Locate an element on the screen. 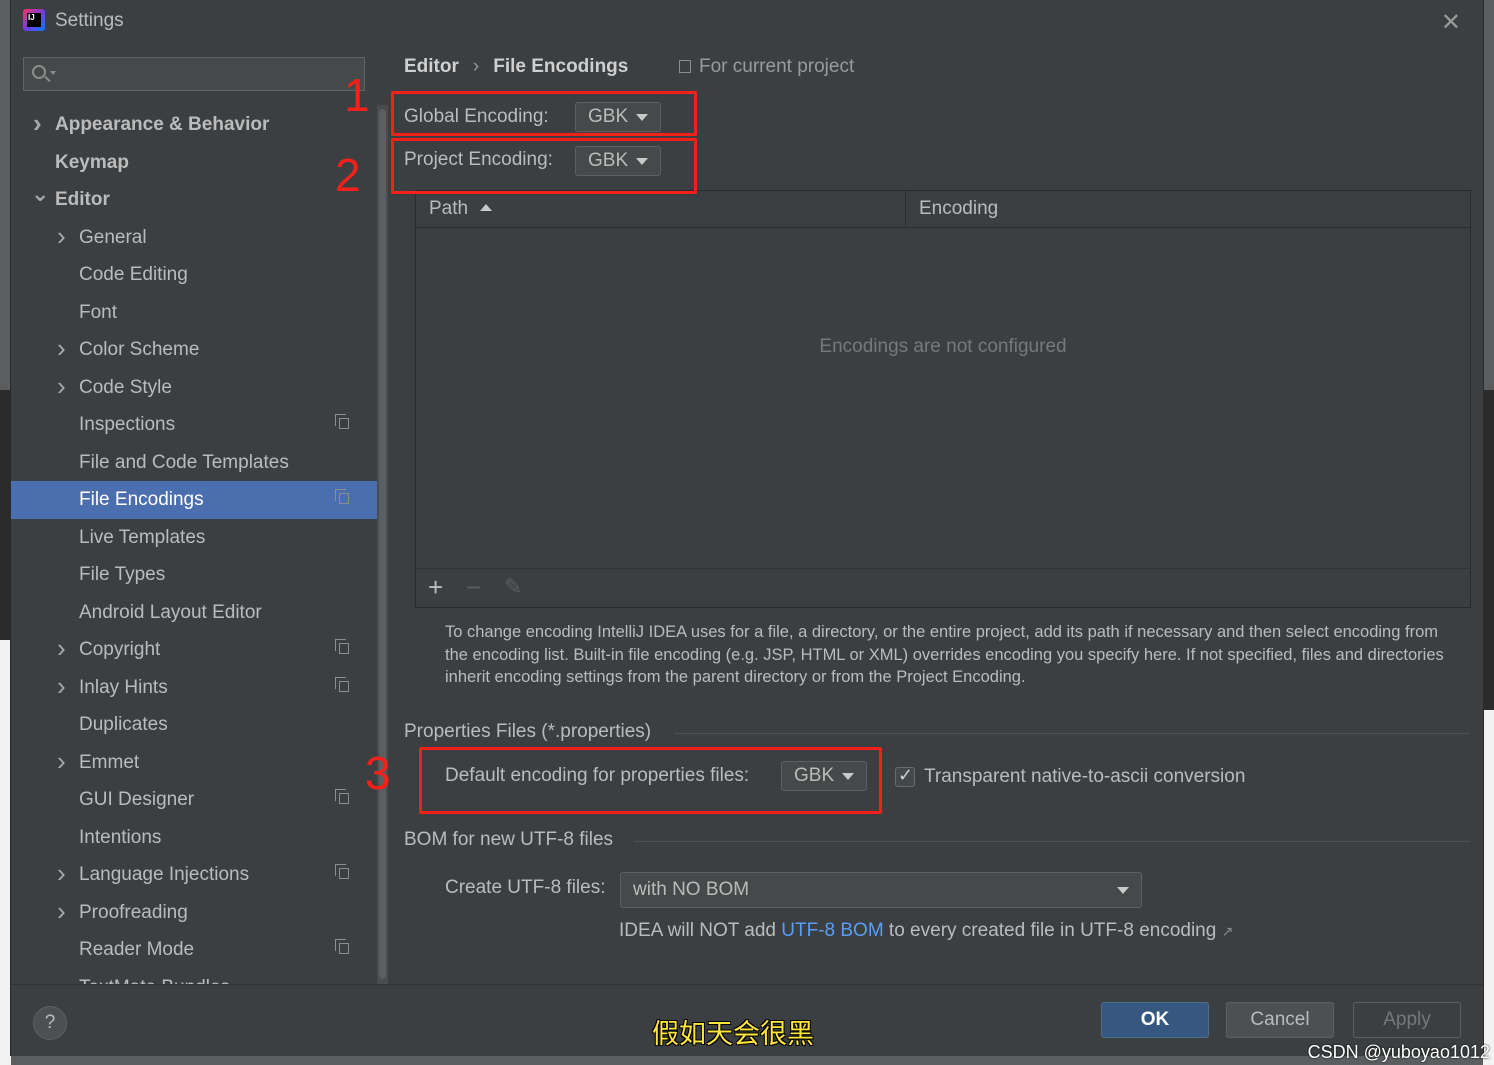 The image size is (1494, 1065). tree-item-textmate-bundles: TextMate Bundles is located at coordinates (194, 977).